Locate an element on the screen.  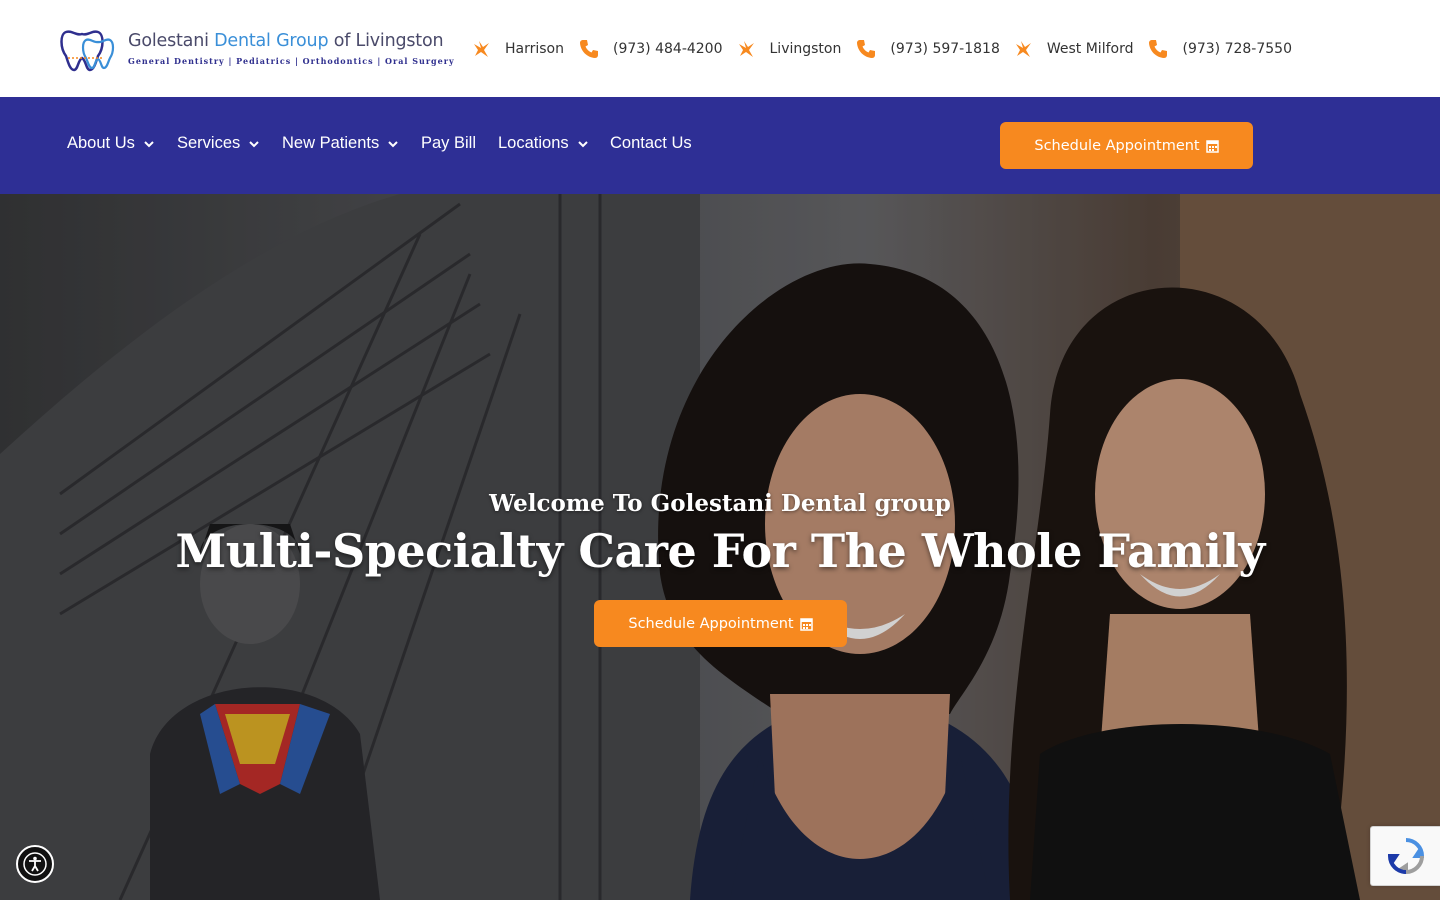
phone-link-livingston: (973) 597-1818 is located at coordinates (927, 49).